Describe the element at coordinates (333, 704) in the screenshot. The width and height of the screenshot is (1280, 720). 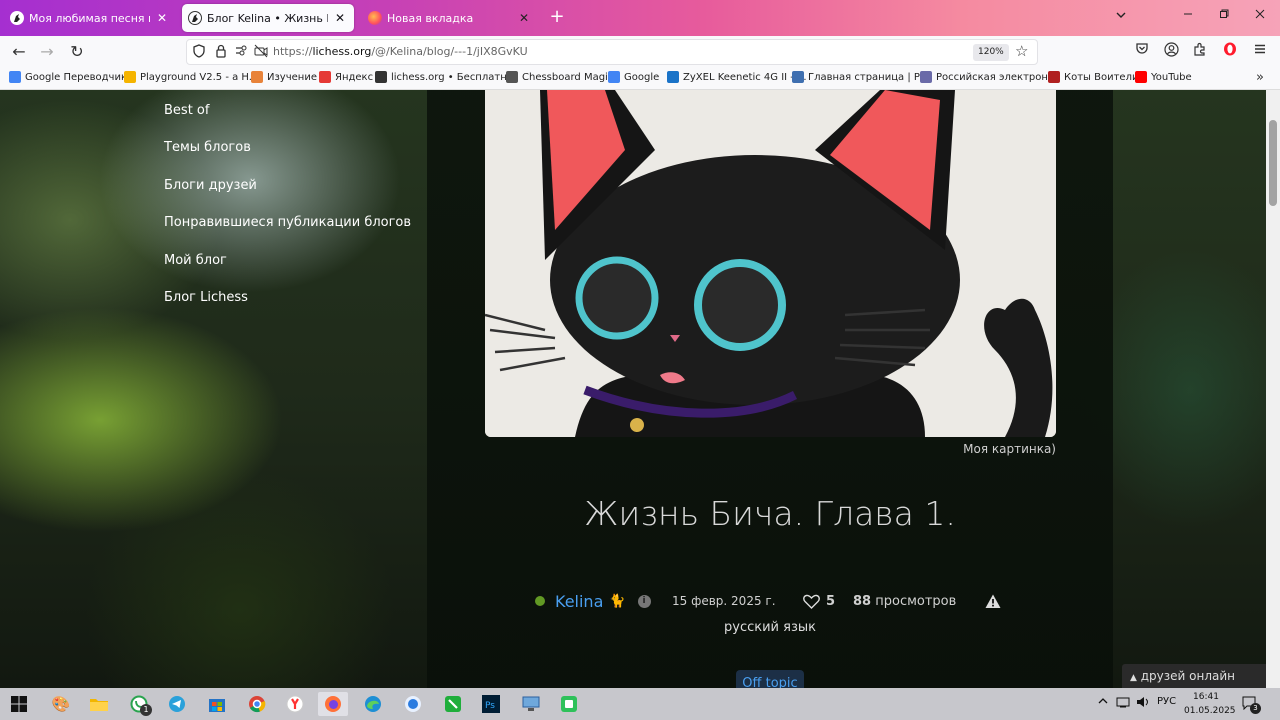
I see `firefox-taskbar-icon` at that location.